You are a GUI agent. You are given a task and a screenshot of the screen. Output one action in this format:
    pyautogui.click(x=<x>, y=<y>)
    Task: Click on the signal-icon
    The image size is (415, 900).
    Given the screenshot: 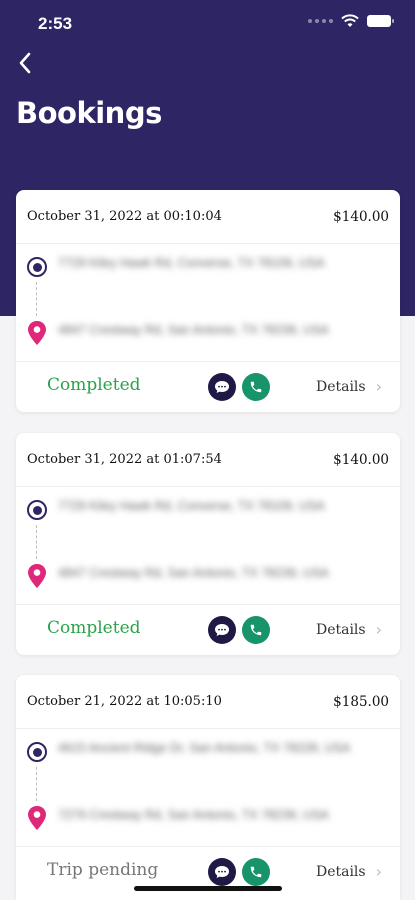 What is the action you would take?
    pyautogui.click(x=320, y=21)
    